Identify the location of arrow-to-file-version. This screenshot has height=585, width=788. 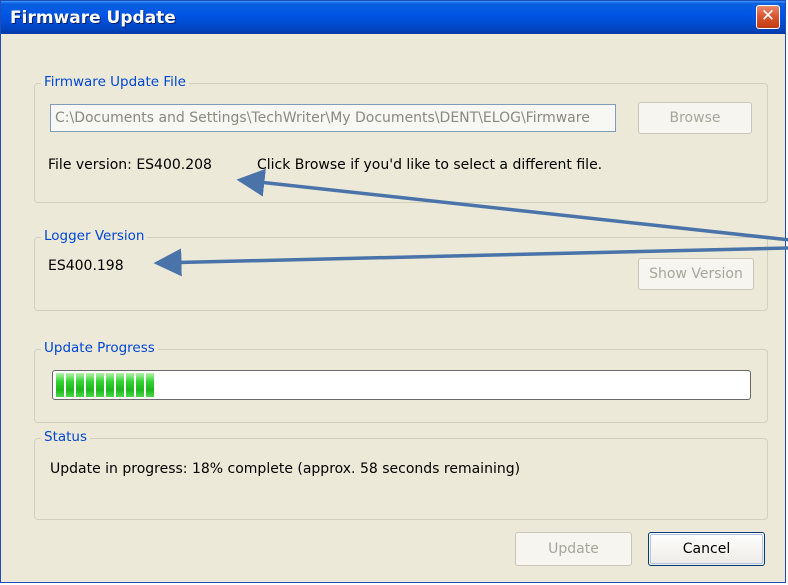
(512, 205).